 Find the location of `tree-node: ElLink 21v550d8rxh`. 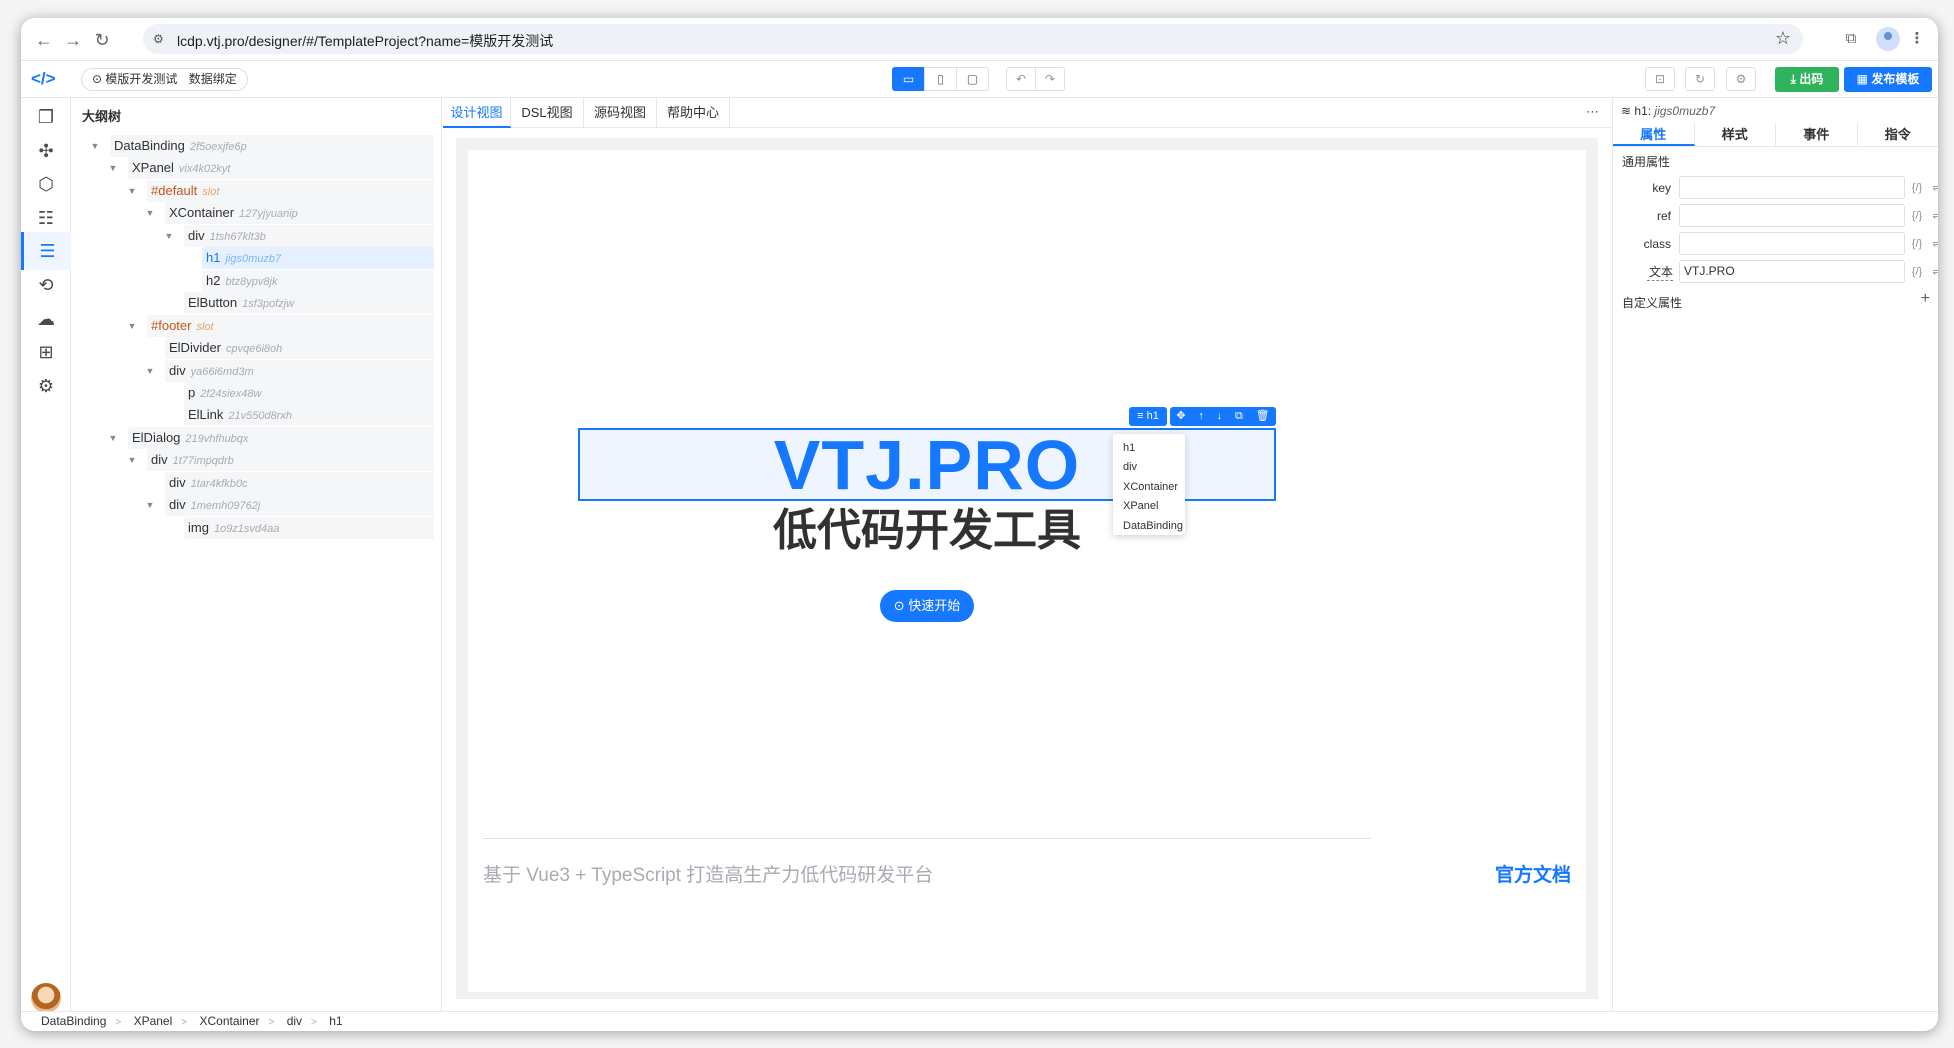

tree-node: ElLink 21v550d8rxh is located at coordinates (309, 415).